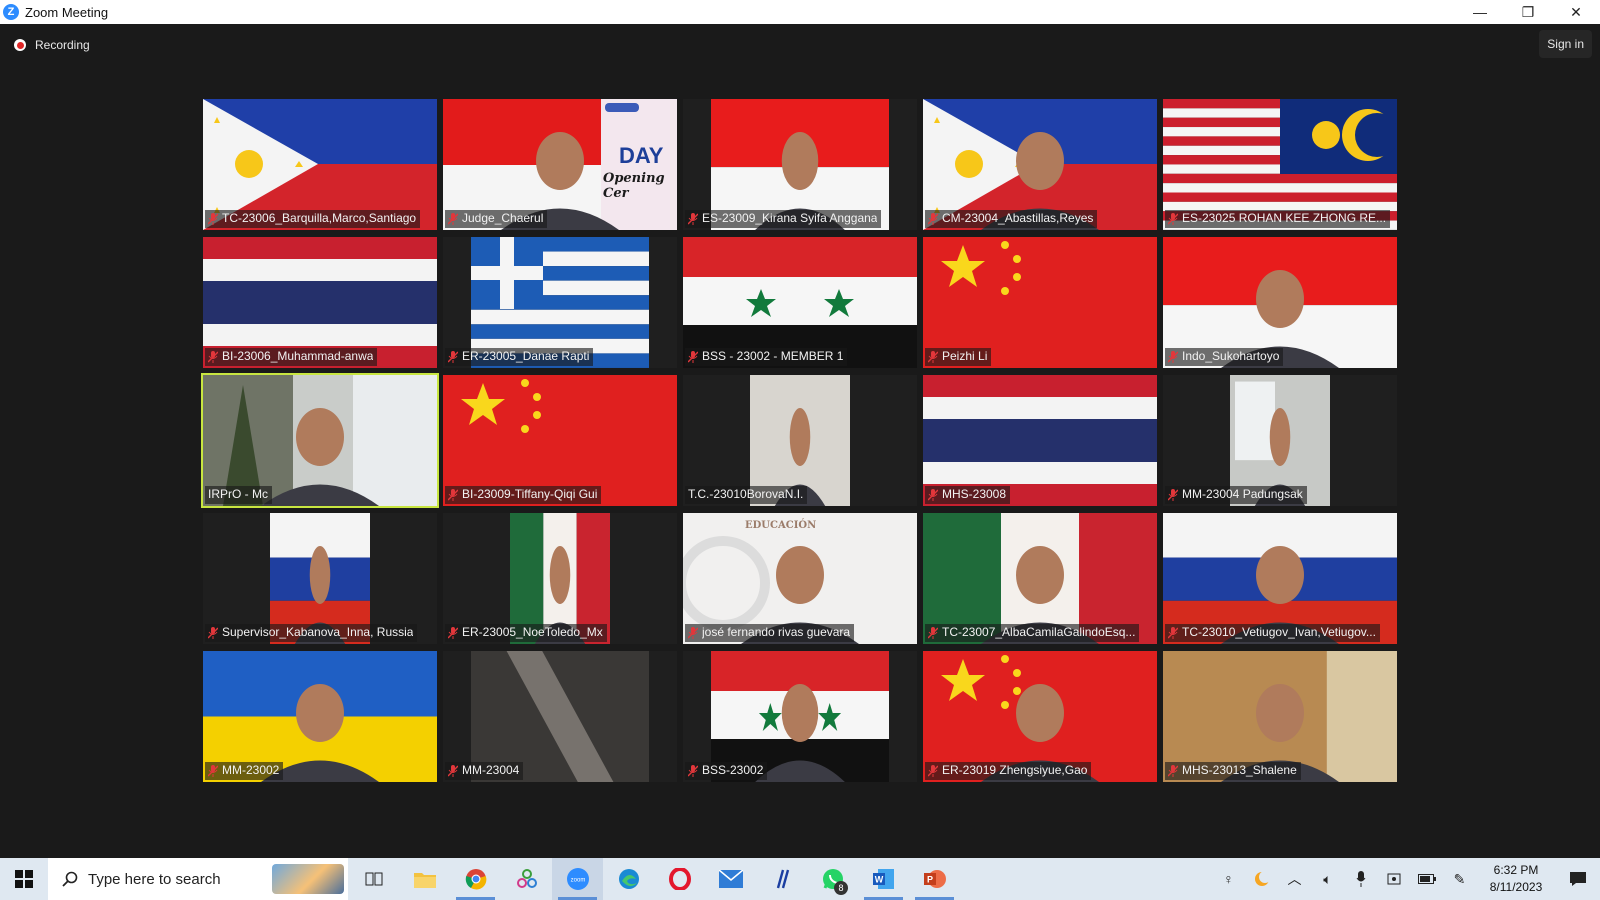 This screenshot has width=1600, height=900. What do you see at coordinates (1280, 440) in the screenshot?
I see `participant-tile: MM-23004 Padungsak` at bounding box center [1280, 440].